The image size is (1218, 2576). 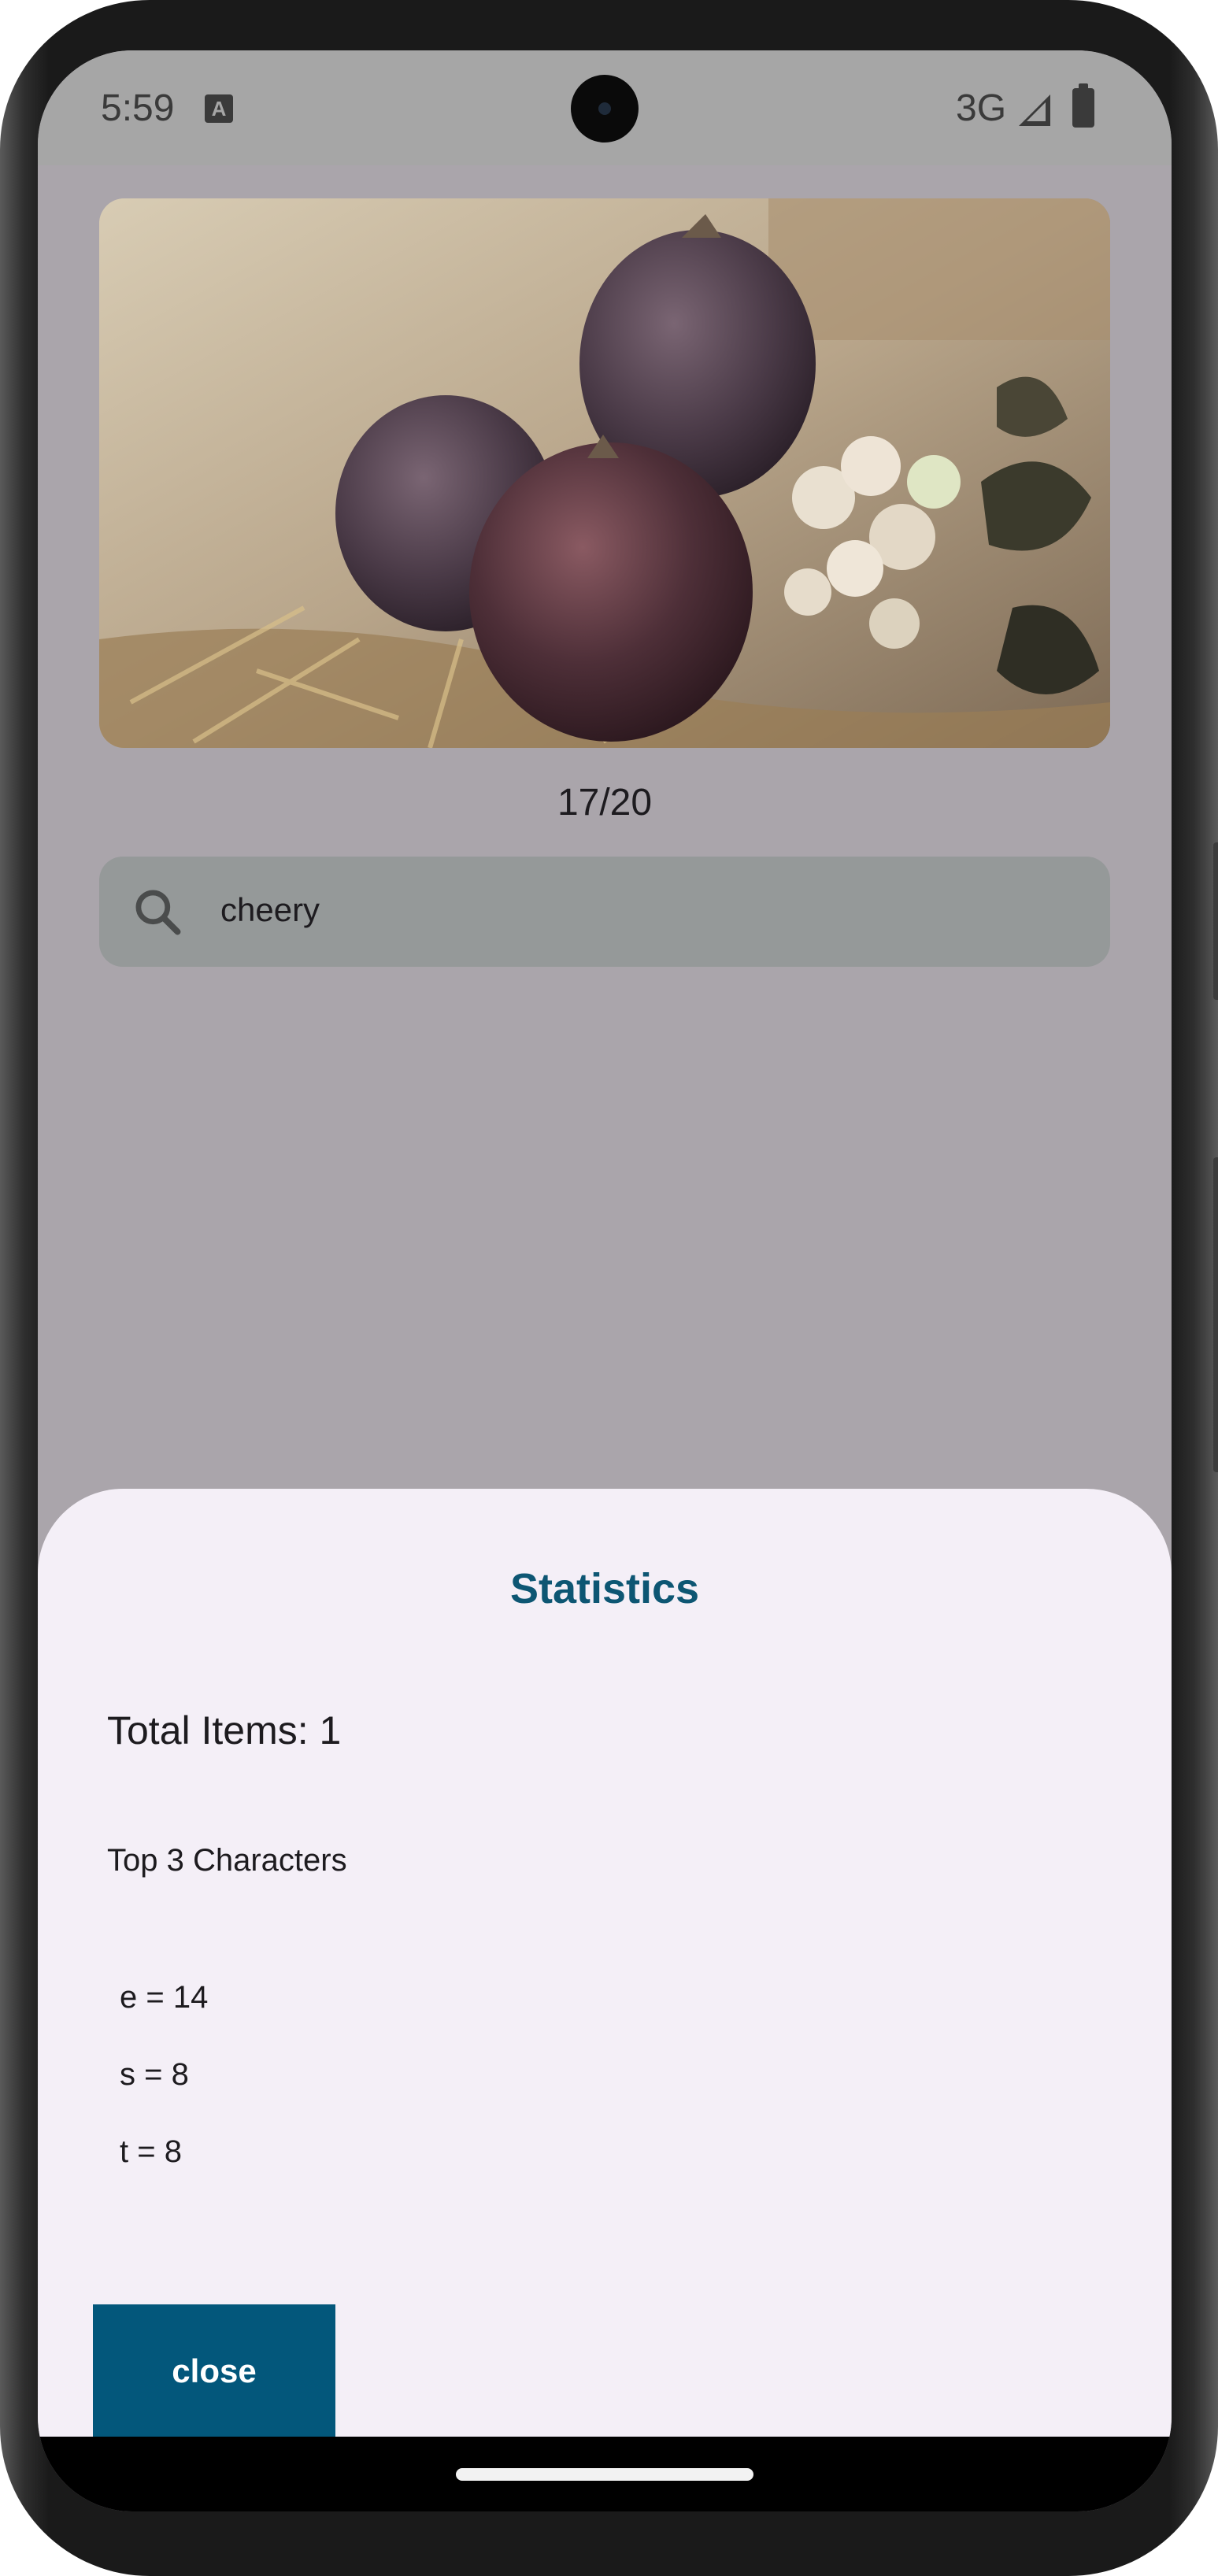 What do you see at coordinates (224, 1730) in the screenshot?
I see `total-items-label: Total Items: 1` at bounding box center [224, 1730].